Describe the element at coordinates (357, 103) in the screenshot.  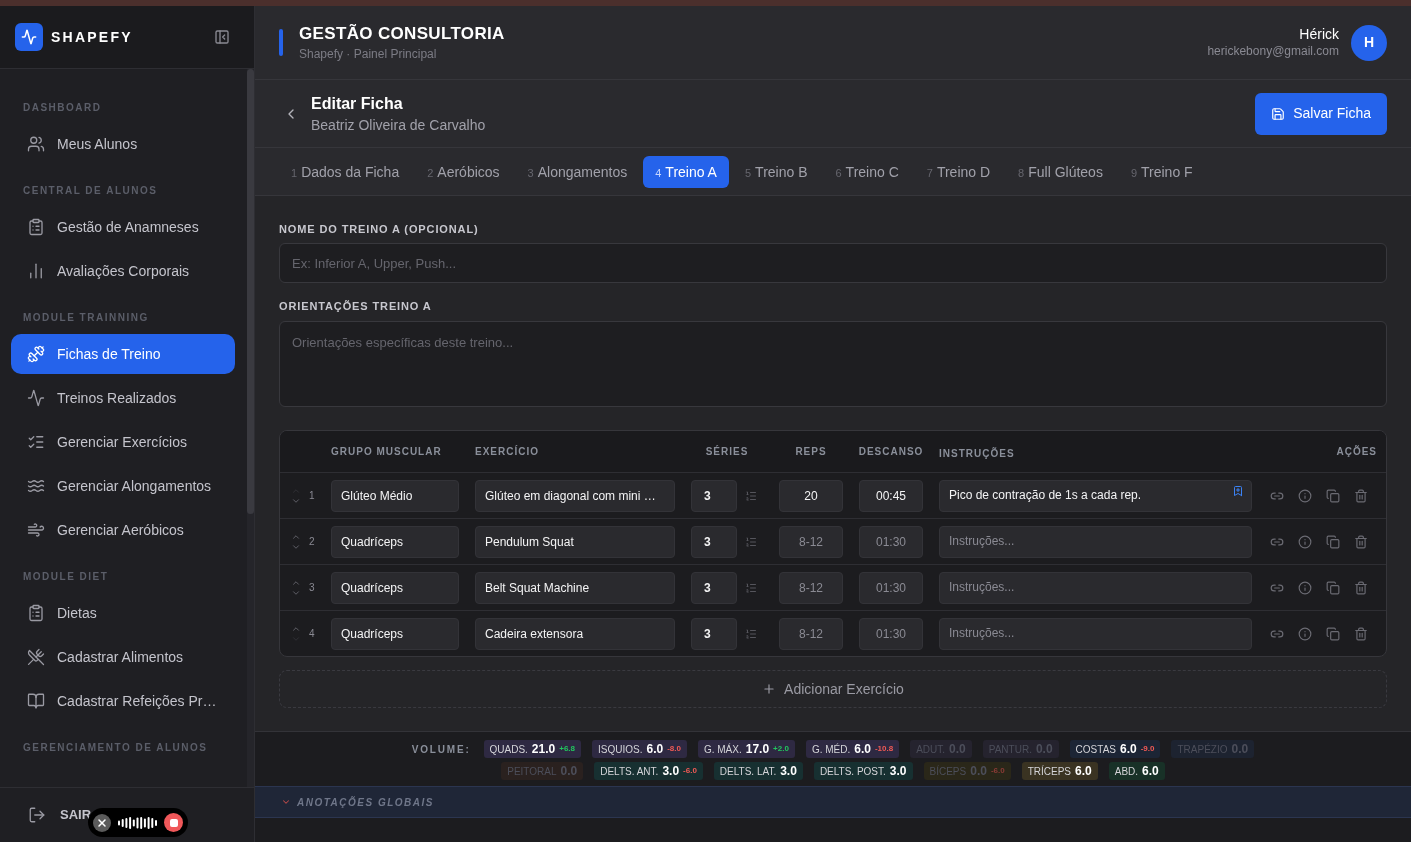
I see `editor-title: Editar Ficha` at that location.